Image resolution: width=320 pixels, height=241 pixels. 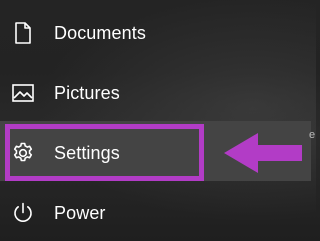 What do you see at coordinates (263, 153) in the screenshot?
I see `annotation-arrow-icon` at bounding box center [263, 153].